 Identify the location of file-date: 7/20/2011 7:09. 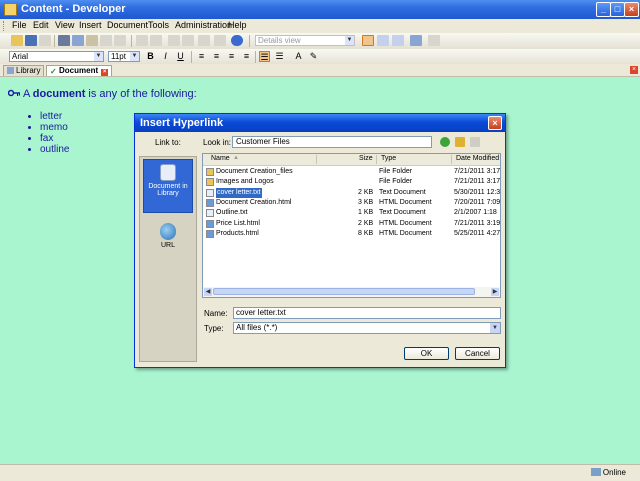
(477, 202).